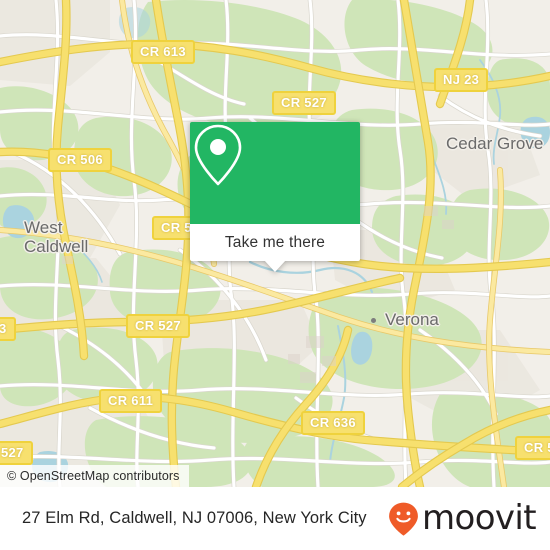 This screenshot has height=550, width=550. What do you see at coordinates (94, 476) in the screenshot?
I see `osm-attribution: © OpenStreetMap contributors` at bounding box center [94, 476].